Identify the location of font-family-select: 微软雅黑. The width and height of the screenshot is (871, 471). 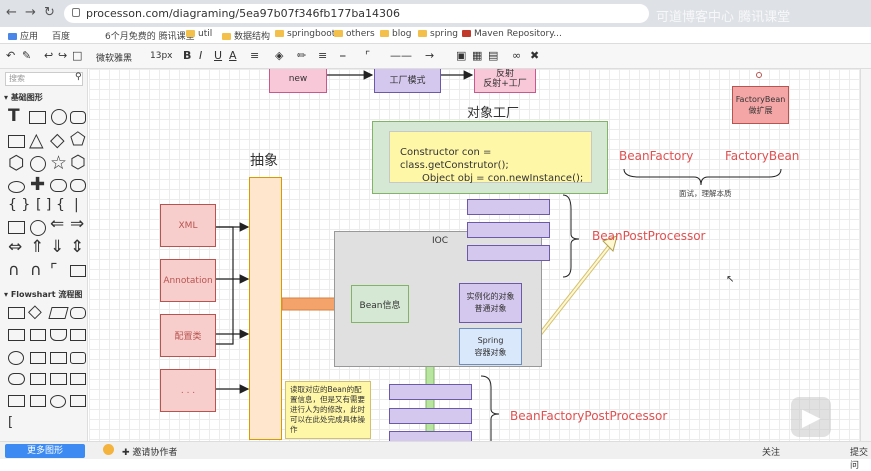
(114, 57).